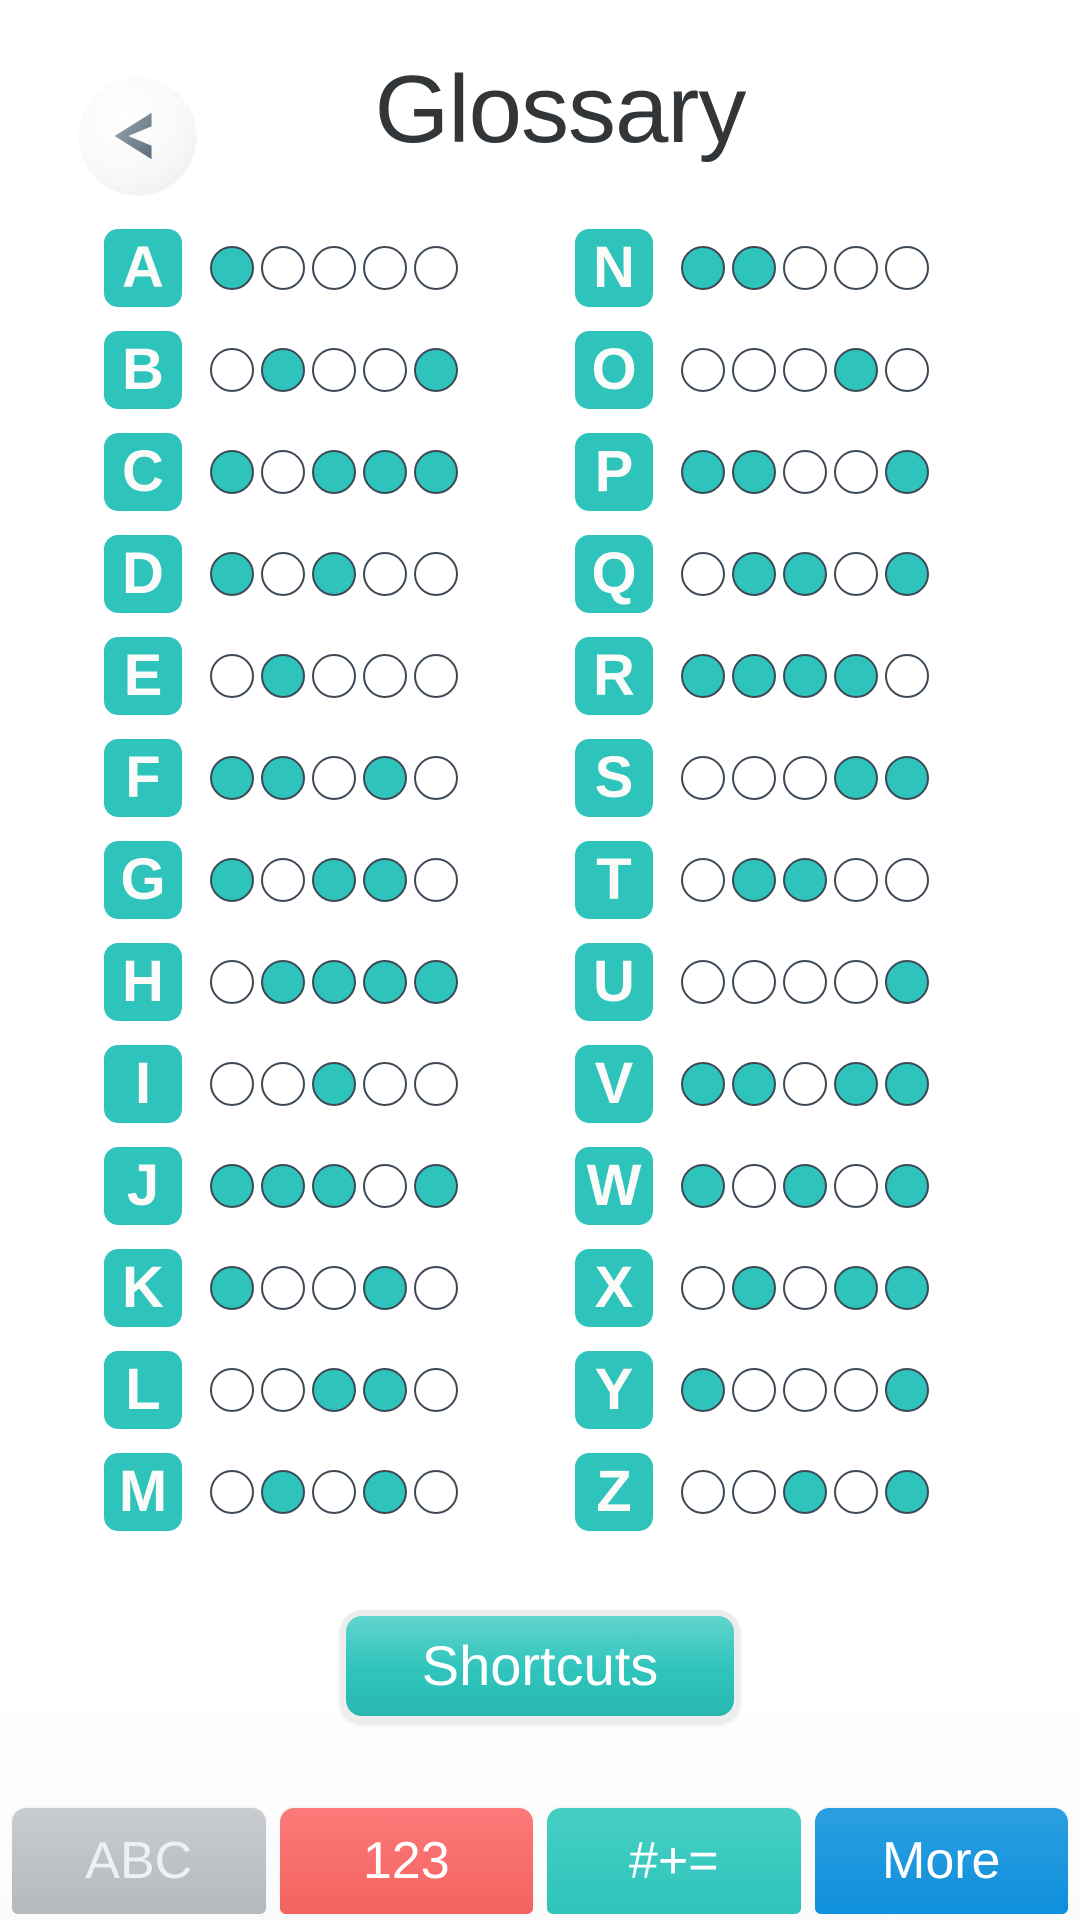 Image resolution: width=1080 pixels, height=1920 pixels. What do you see at coordinates (143, 1084) in the screenshot?
I see `letter-tile-i: I` at bounding box center [143, 1084].